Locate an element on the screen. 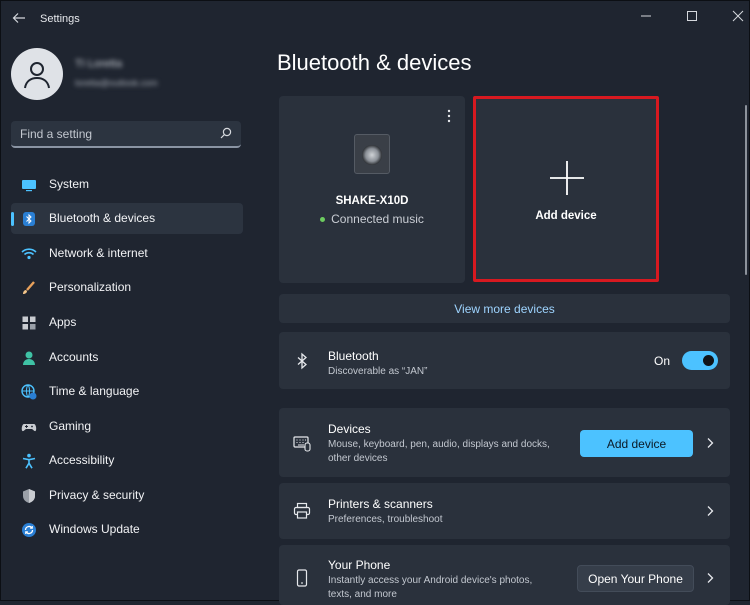 This screenshot has width=750, height=605. sidebar-item-personalization: Personalization is located at coordinates (127, 287).